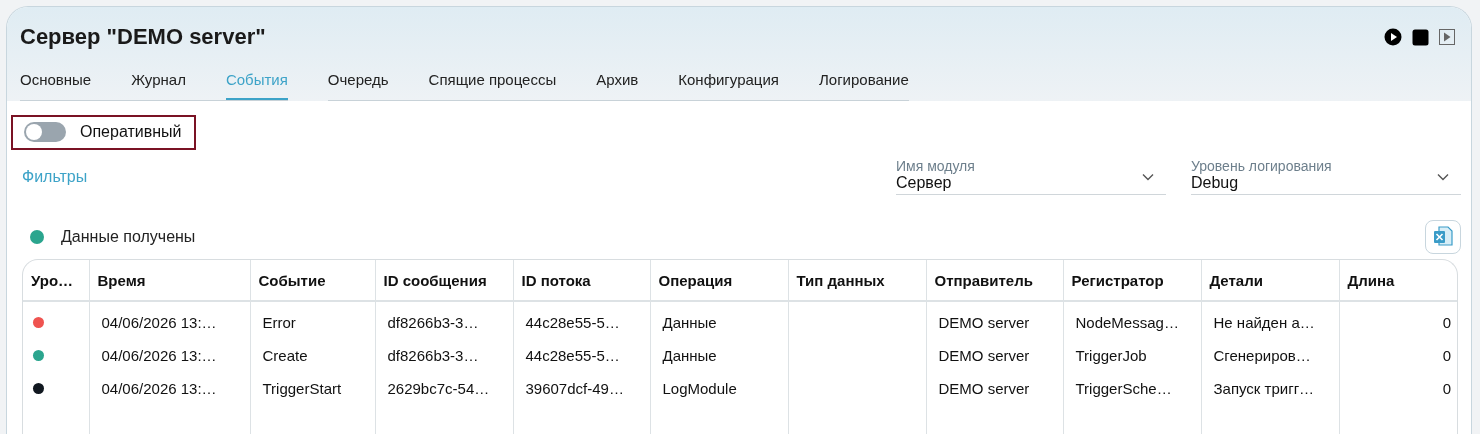  What do you see at coordinates (857, 280) in the screenshot?
I see `column-header: Тип данных` at bounding box center [857, 280].